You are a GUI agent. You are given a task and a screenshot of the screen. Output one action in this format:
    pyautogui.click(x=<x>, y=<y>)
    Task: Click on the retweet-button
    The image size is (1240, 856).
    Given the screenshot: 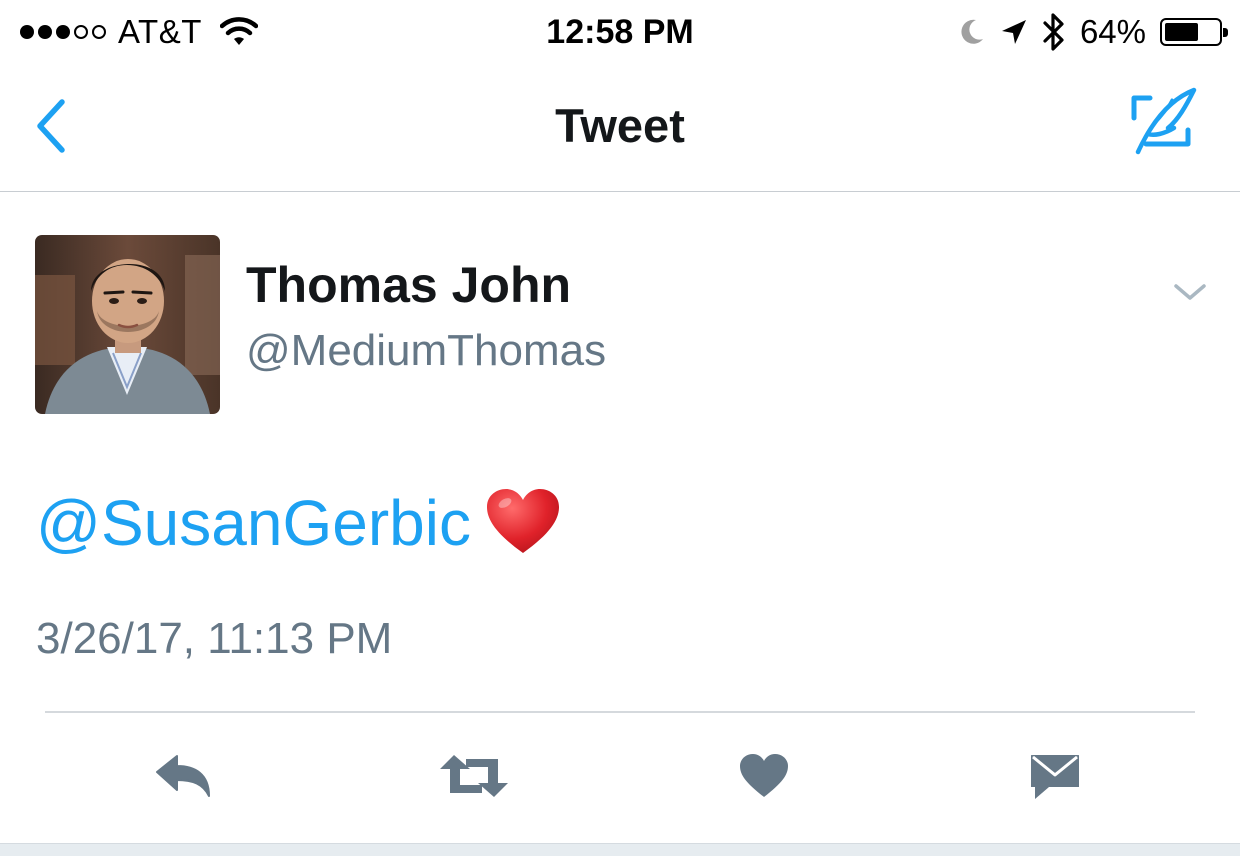 What is the action you would take?
    pyautogui.click(x=474, y=776)
    